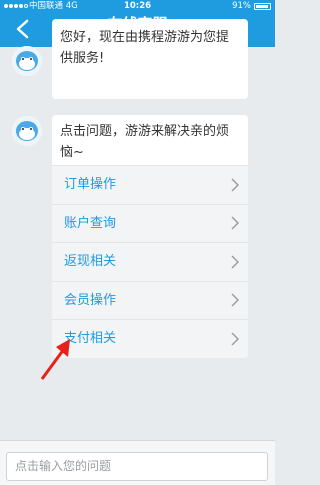  Describe the element at coordinates (251, 6) in the screenshot. I see `battery-status: 91%` at that location.